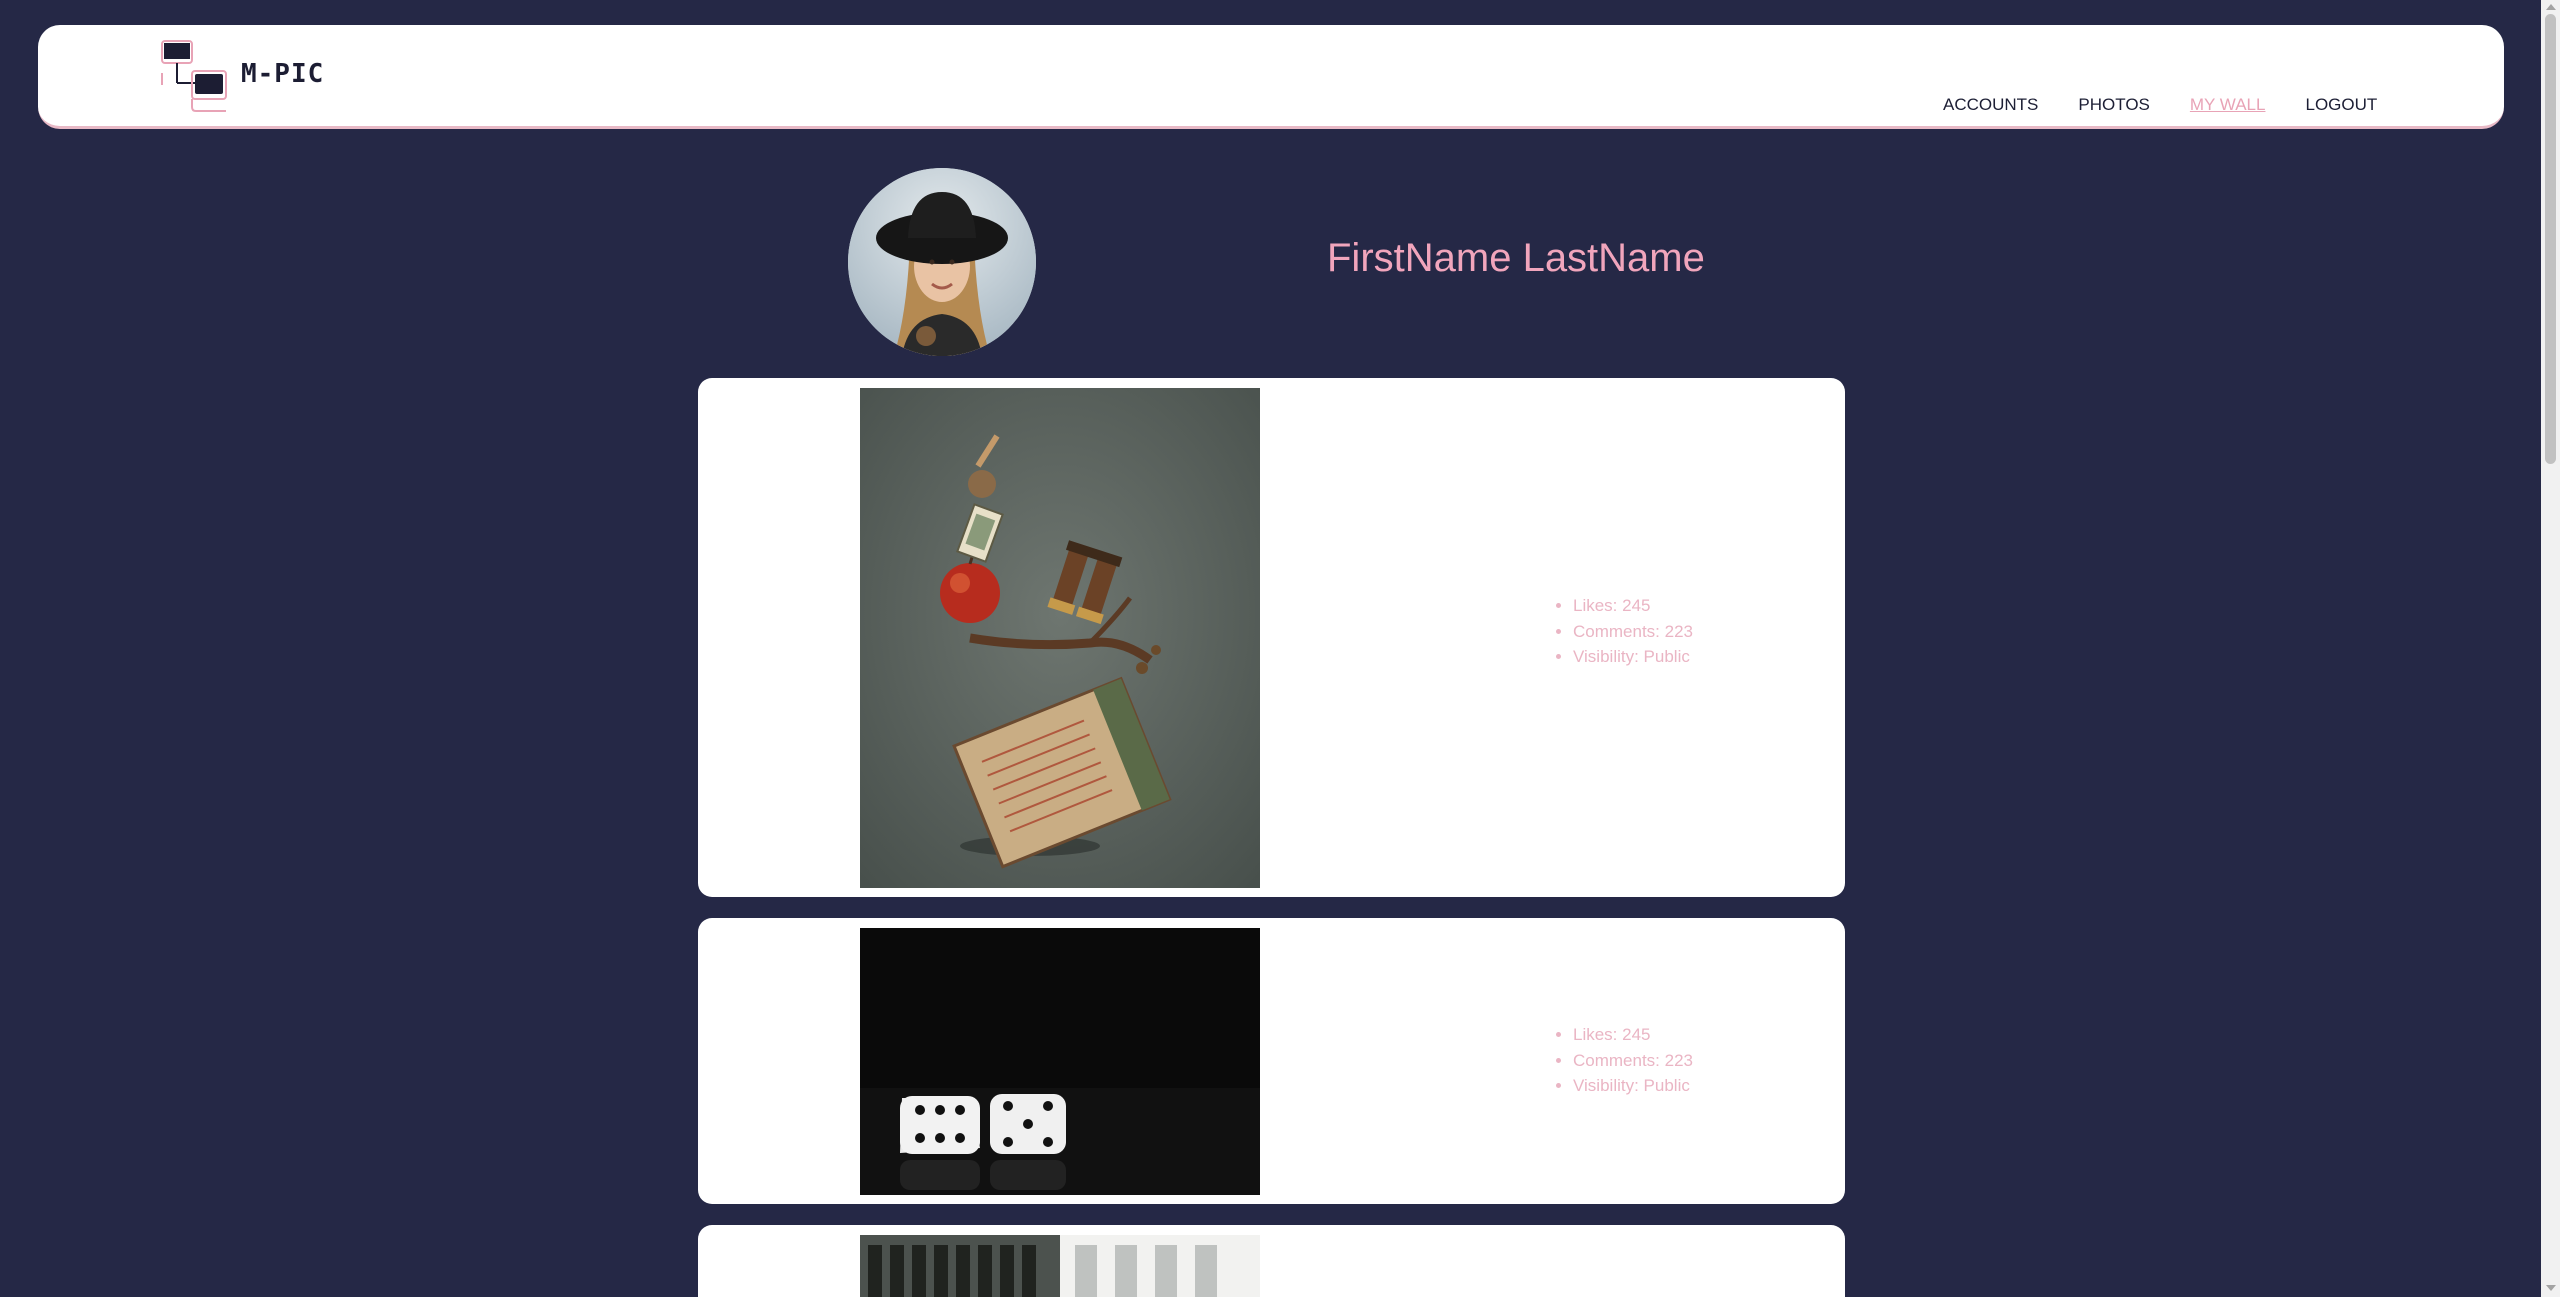  Describe the element at coordinates (2551, 1288) in the screenshot. I see `scroll-down-icon` at that location.